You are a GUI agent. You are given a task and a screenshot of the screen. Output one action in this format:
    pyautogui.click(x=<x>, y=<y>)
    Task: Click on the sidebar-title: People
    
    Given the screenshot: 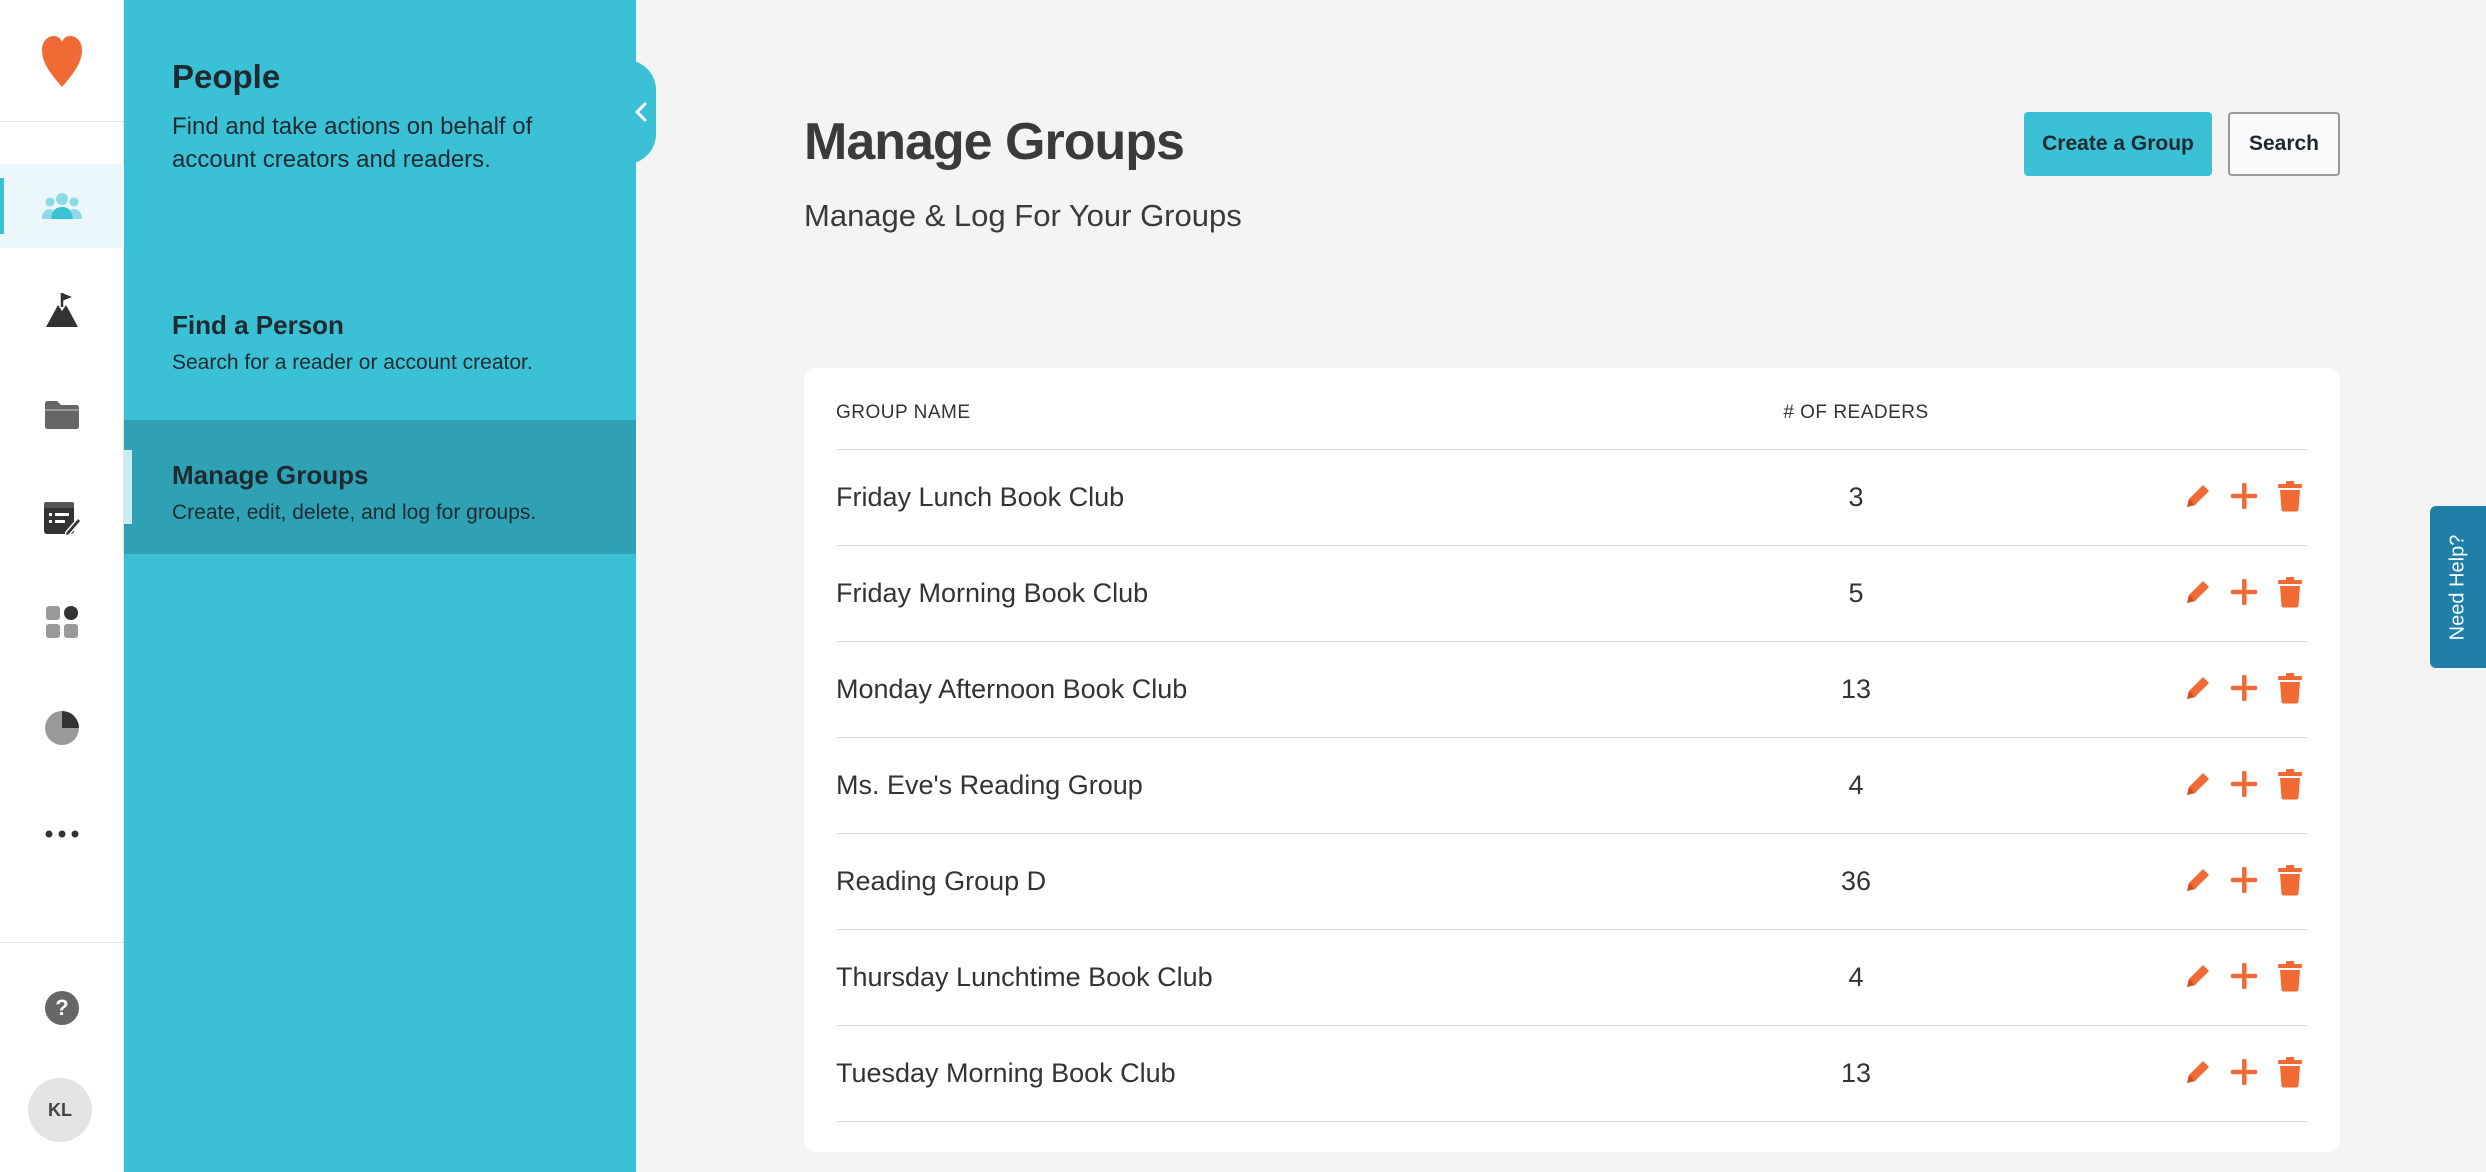 What is the action you would take?
    pyautogui.click(x=226, y=76)
    